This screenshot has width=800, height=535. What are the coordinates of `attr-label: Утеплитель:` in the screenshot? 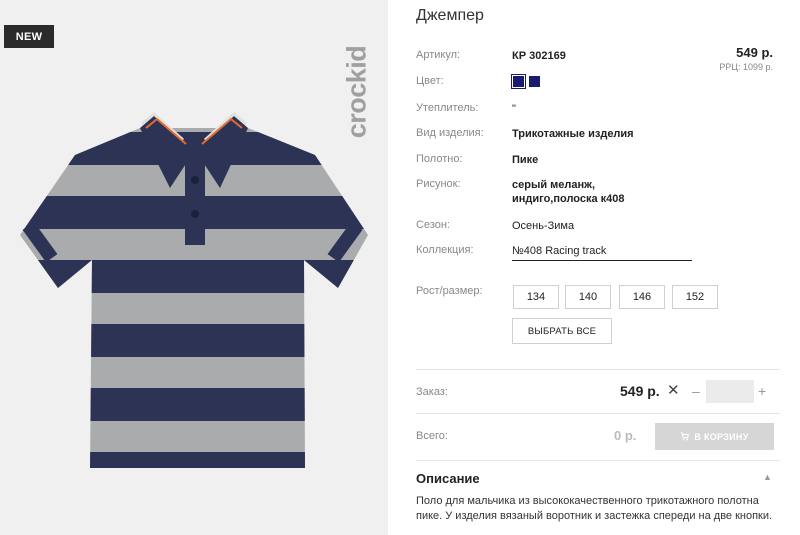 It's located at (447, 108).